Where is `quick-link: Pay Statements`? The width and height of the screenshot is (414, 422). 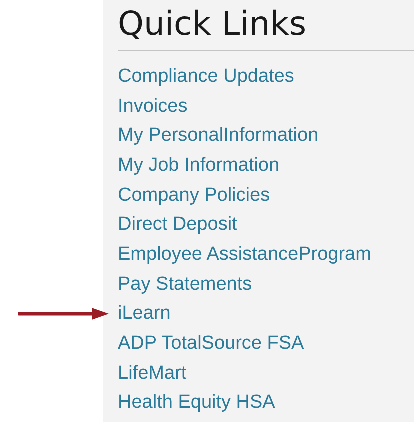
quick-link: Pay Statements is located at coordinates (185, 285).